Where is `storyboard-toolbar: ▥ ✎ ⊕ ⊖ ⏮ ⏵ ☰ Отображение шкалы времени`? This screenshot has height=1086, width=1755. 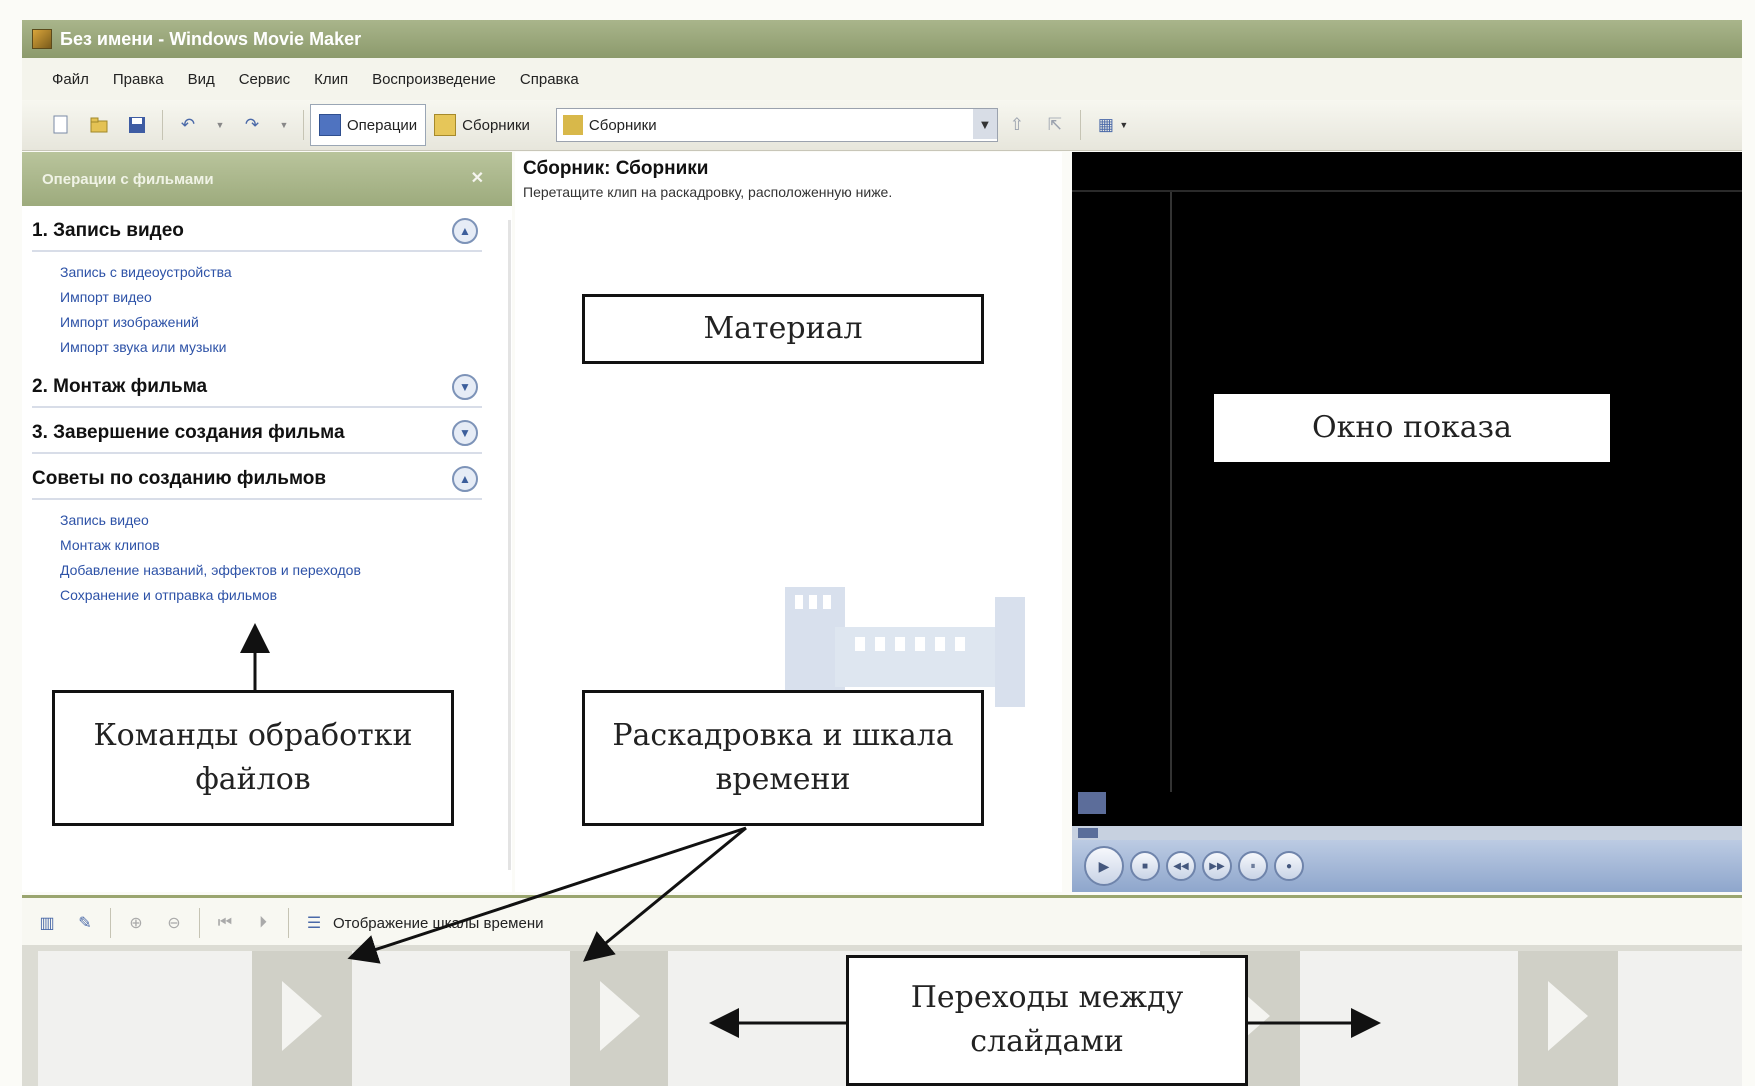 storyboard-toolbar: ▥ ✎ ⊕ ⊖ ⏮ ⏵ ☰ Отображение шкалы времени is located at coordinates (882, 921).